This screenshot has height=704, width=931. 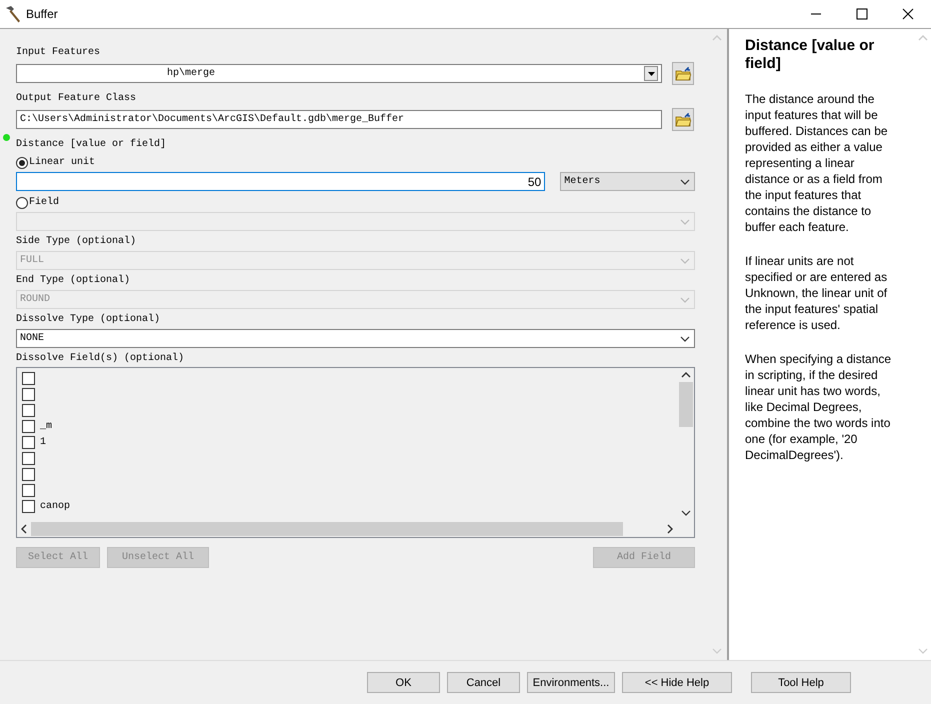 I want to click on field-label: Dissolve Field(s) (optional), so click(x=101, y=359).